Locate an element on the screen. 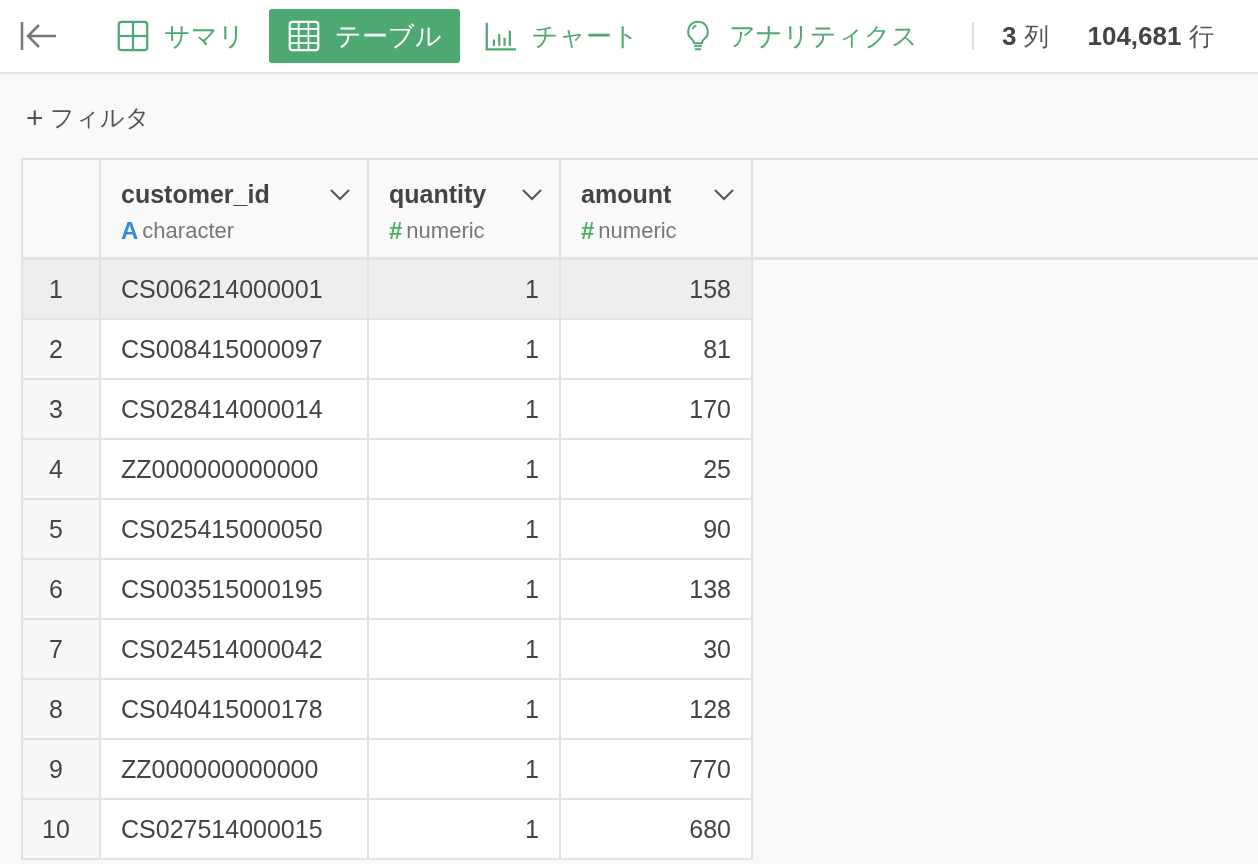  table-row: 9 ZZ000000000000 1 770 is located at coordinates (640, 770).